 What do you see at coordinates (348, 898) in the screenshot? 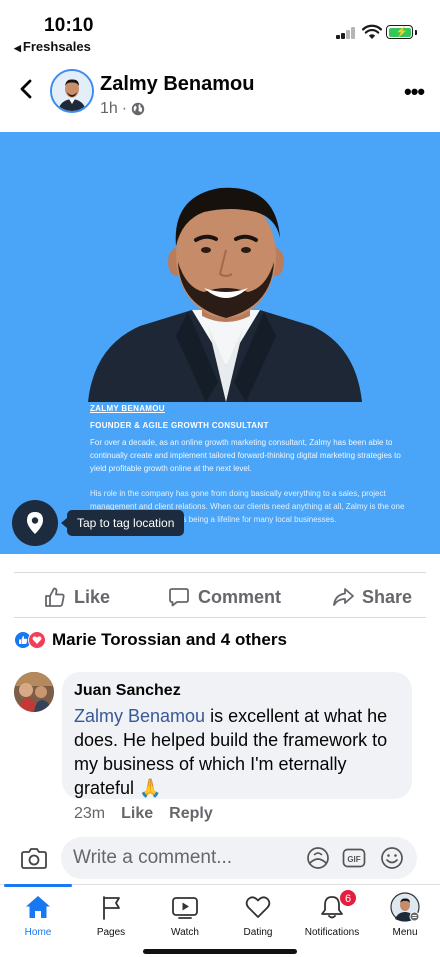
I see `notification-badge: 6` at bounding box center [348, 898].